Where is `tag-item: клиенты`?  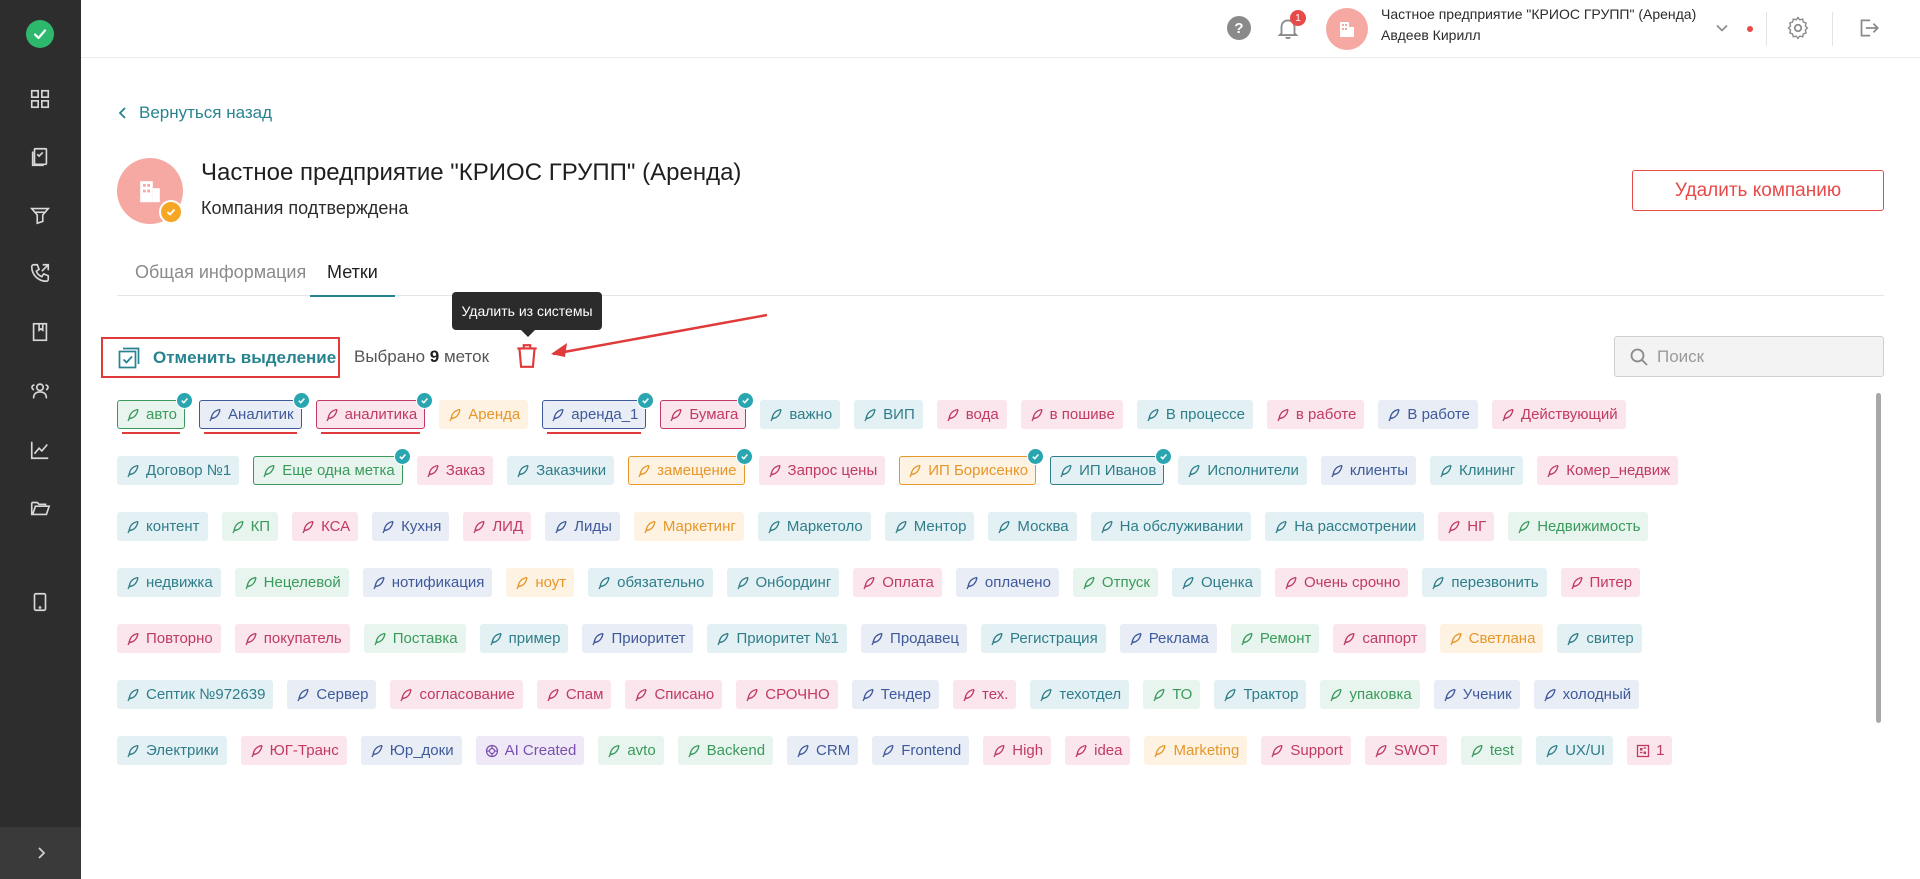
tag-item: клиенты is located at coordinates (1368, 470).